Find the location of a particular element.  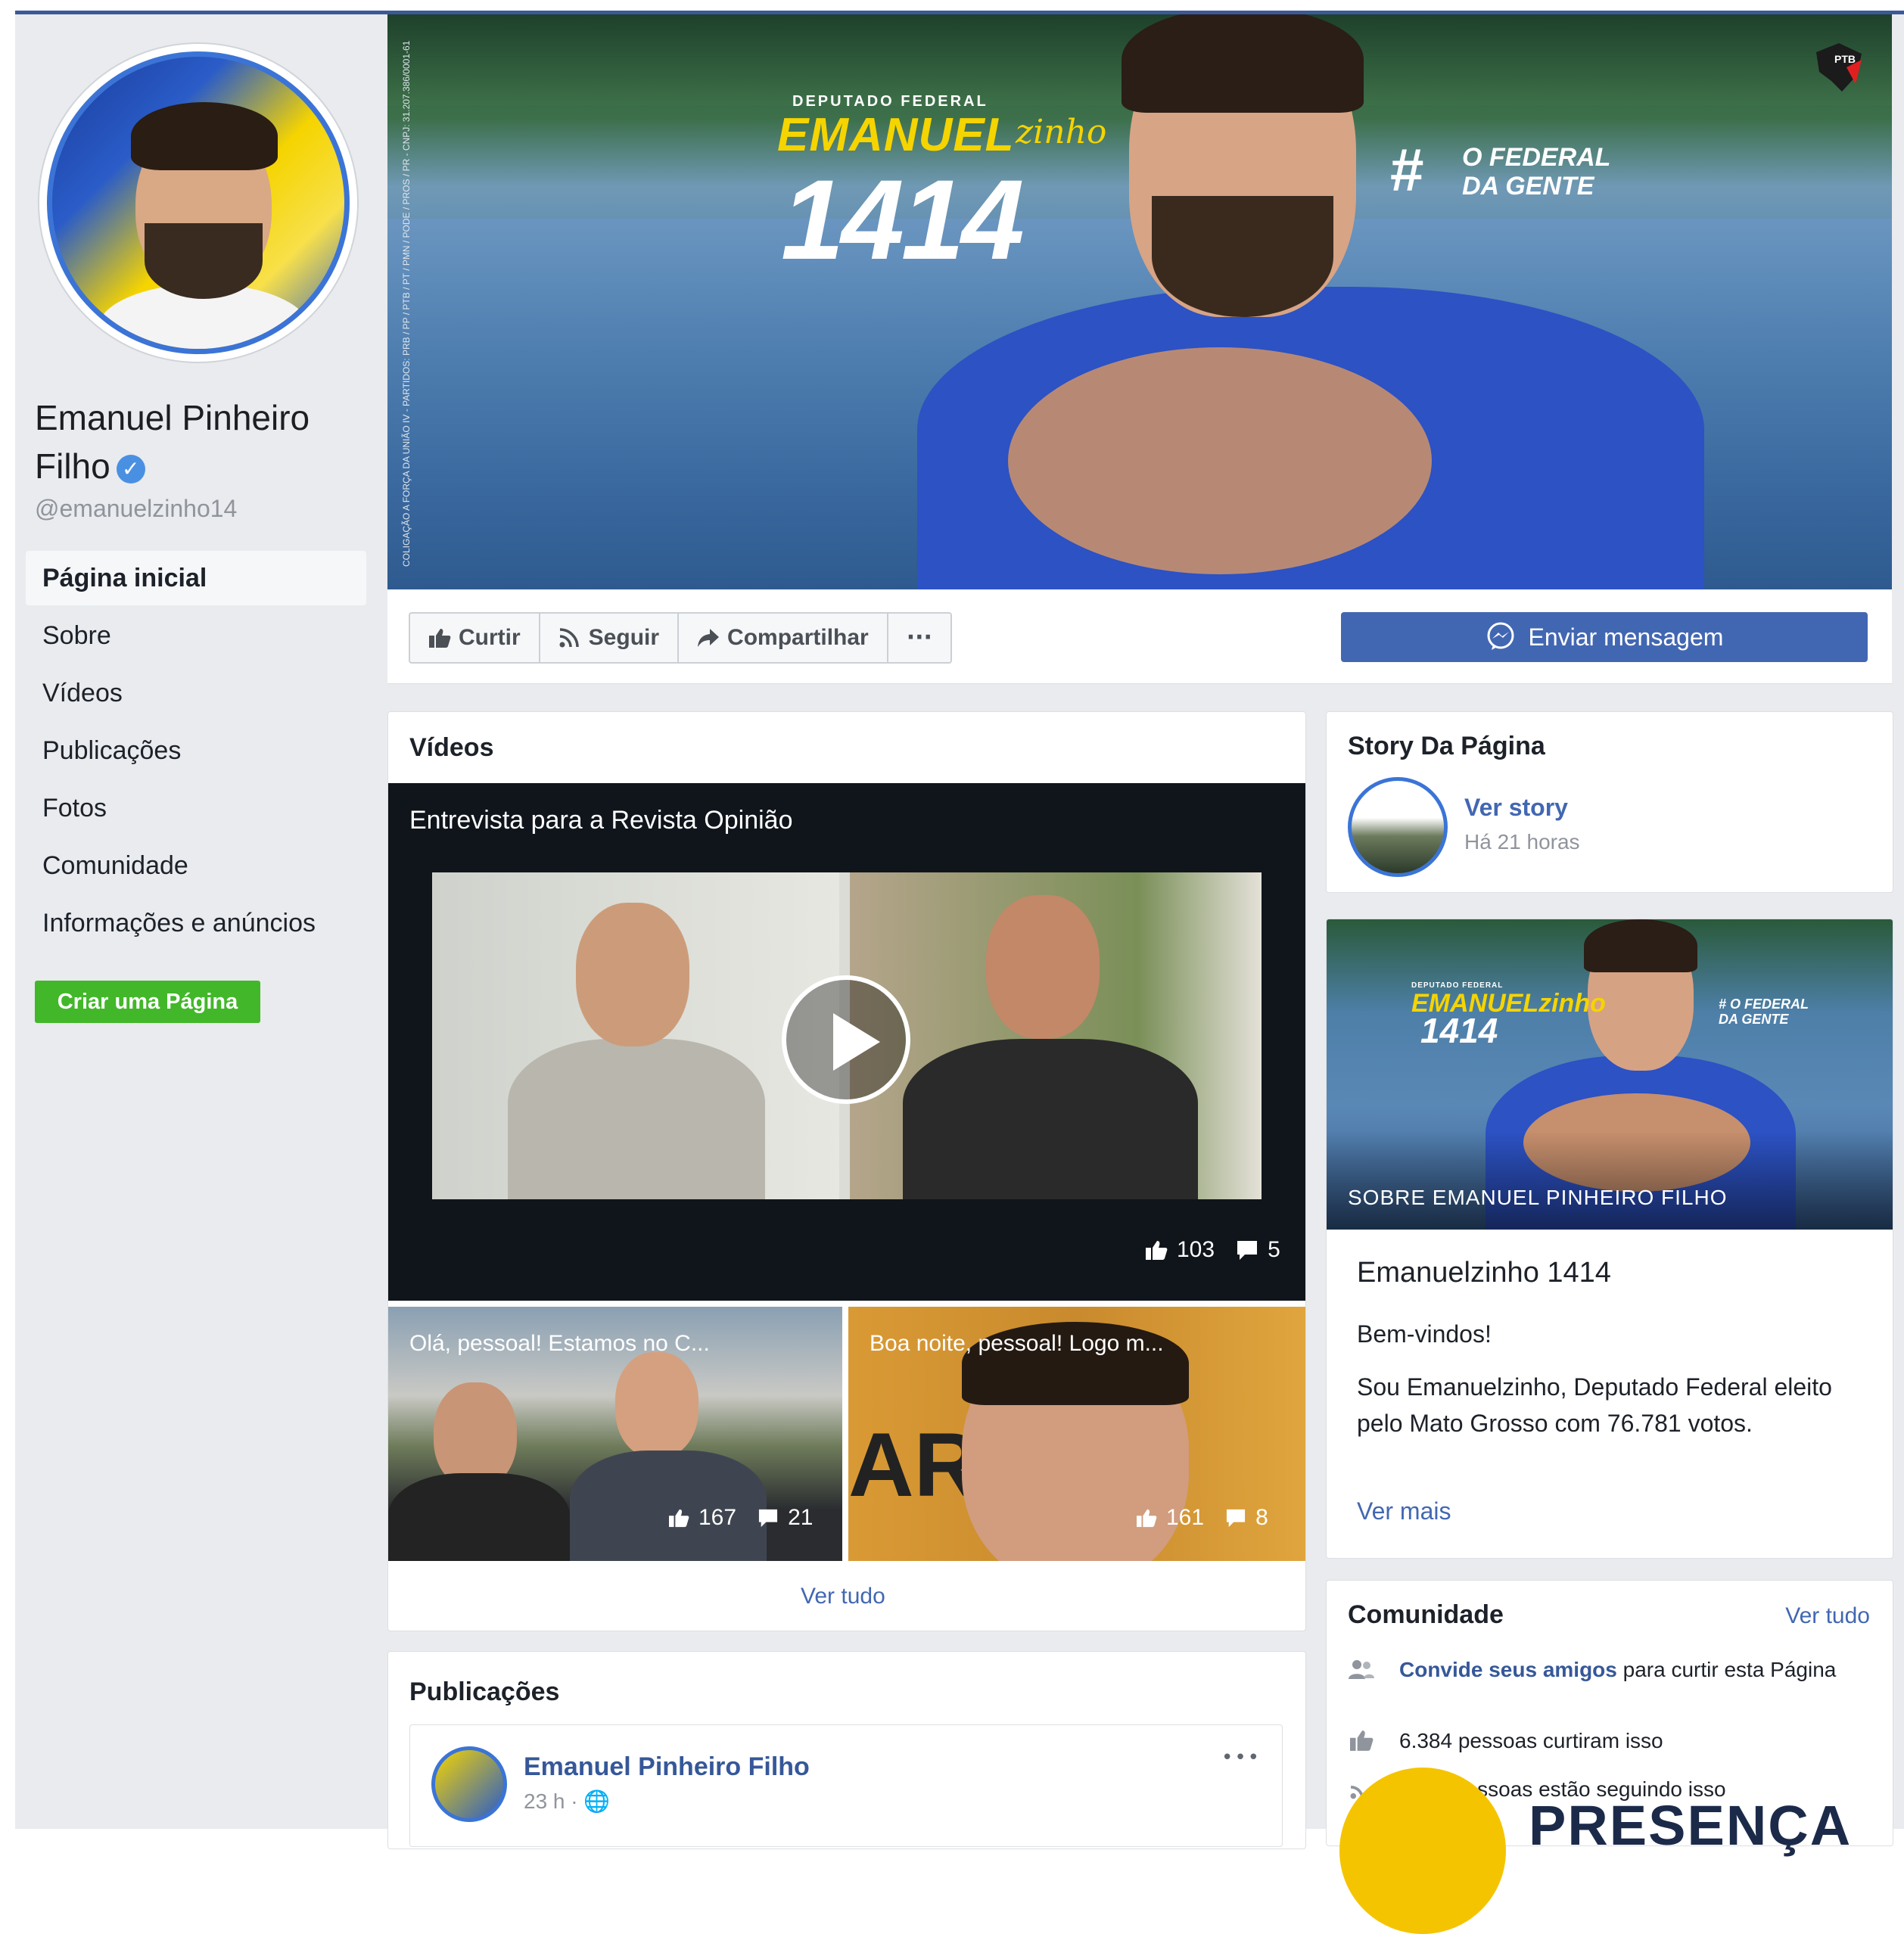

thumbs-up-icon is located at coordinates (440, 638).